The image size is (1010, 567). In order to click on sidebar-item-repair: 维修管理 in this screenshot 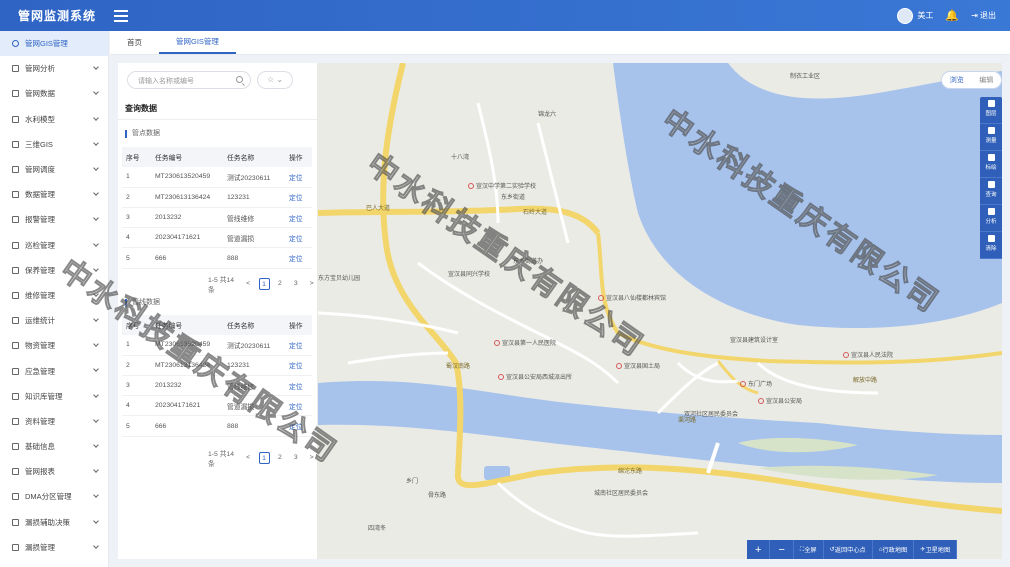, I will do `click(54, 295)`.